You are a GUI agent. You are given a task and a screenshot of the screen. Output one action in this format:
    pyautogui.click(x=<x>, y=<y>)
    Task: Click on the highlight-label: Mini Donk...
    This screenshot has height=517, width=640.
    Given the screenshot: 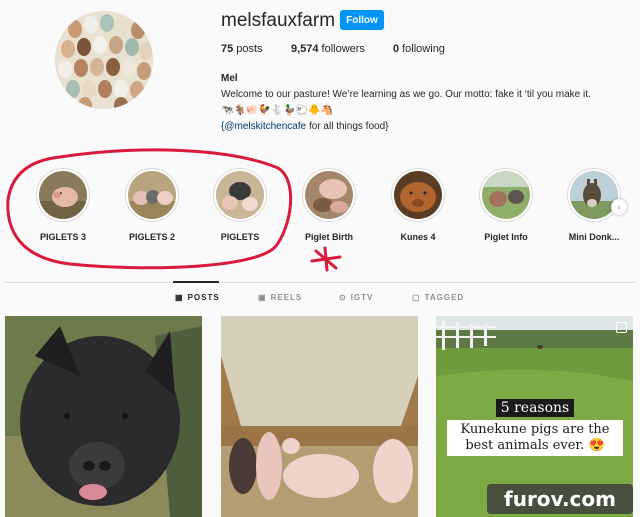 What is the action you would take?
    pyautogui.click(x=594, y=237)
    